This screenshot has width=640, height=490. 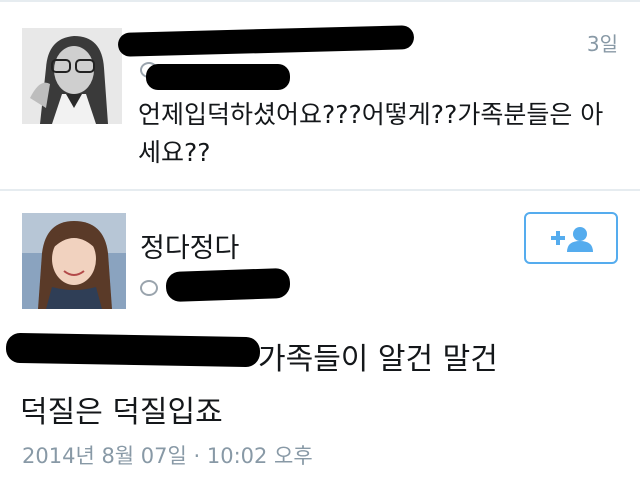 What do you see at coordinates (602, 44) in the screenshot?
I see `reply-timestamp: 3일` at bounding box center [602, 44].